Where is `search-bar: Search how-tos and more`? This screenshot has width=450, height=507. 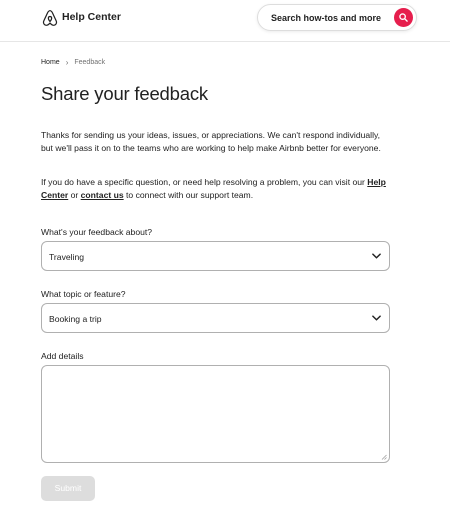 search-bar: Search how-tos and more is located at coordinates (337, 17).